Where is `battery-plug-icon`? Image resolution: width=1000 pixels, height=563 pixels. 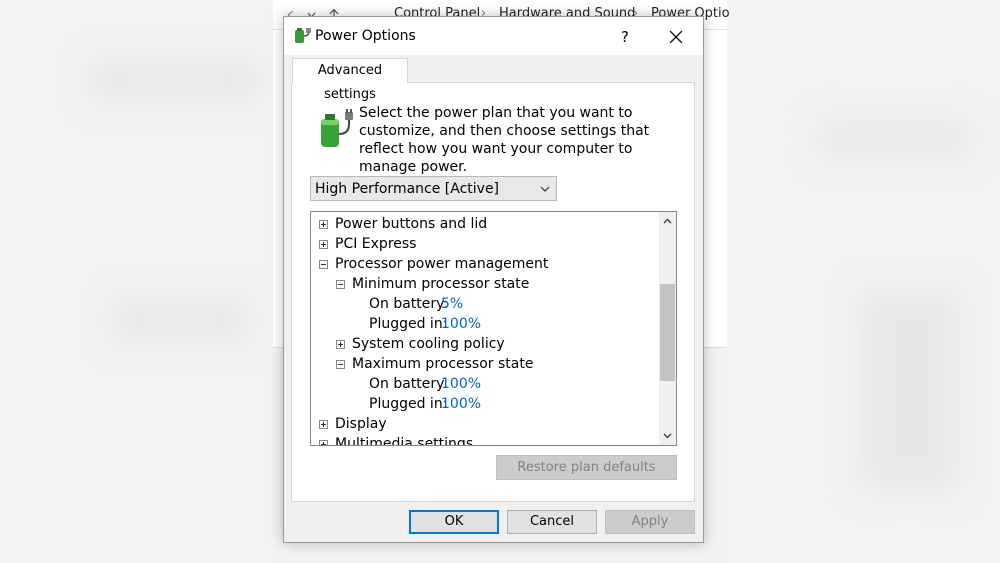
battery-plug-icon is located at coordinates (337, 128).